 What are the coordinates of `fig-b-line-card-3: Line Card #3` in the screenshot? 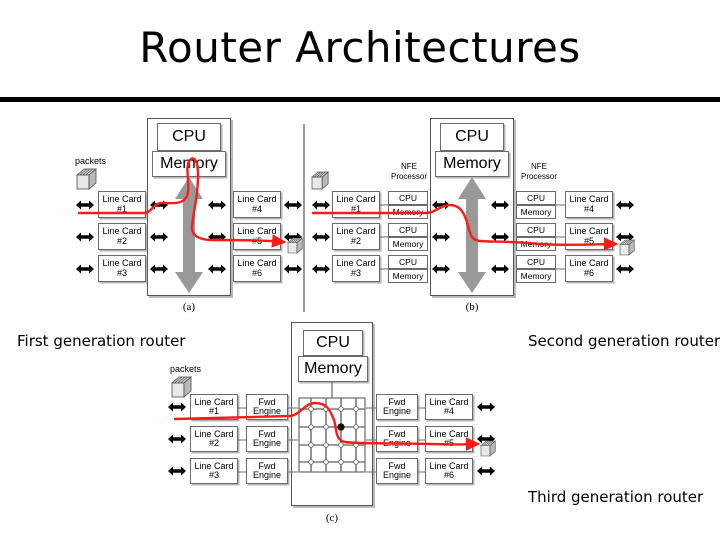 It's located at (356, 268).